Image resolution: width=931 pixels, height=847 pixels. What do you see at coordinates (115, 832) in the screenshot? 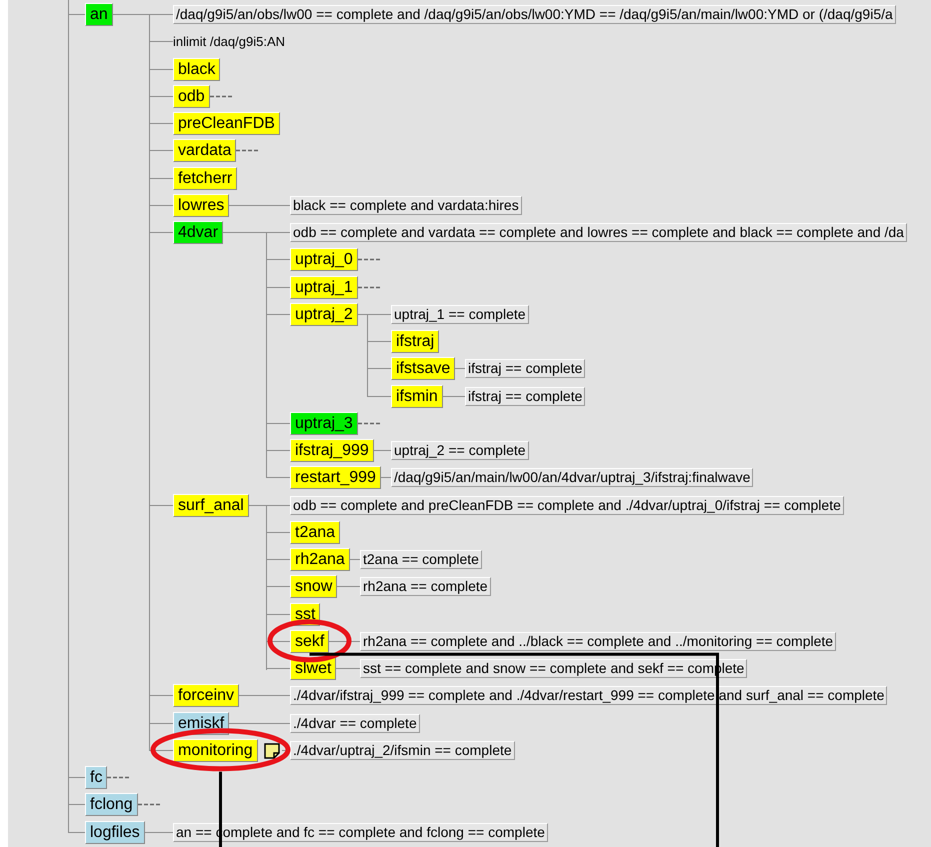
I see `tree-node: logfiles` at bounding box center [115, 832].